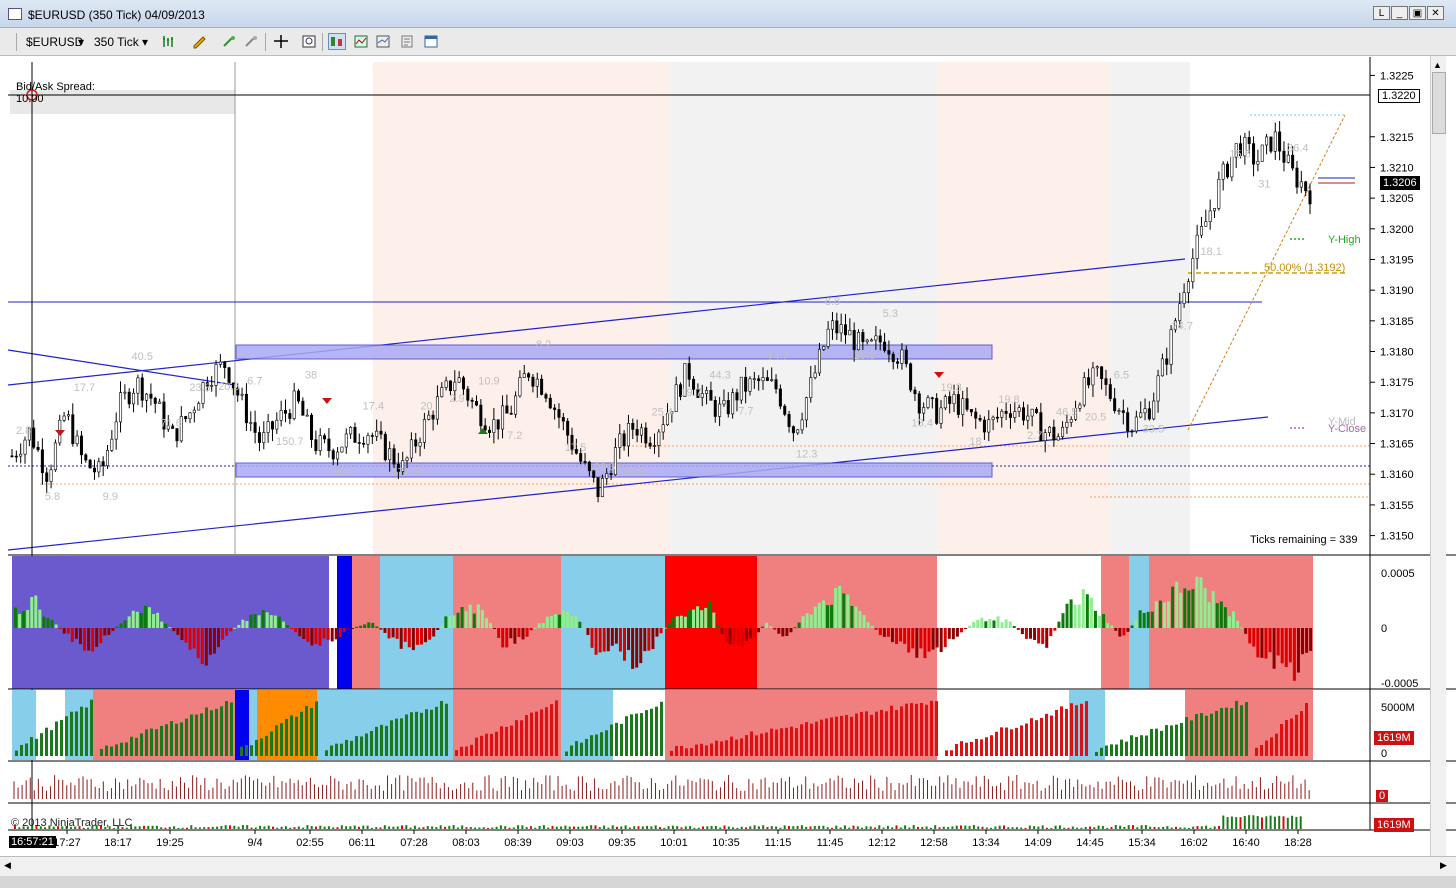 This screenshot has height=888, width=1456. I want to click on price-tick-label: 1.3185, so click(1397, 322).